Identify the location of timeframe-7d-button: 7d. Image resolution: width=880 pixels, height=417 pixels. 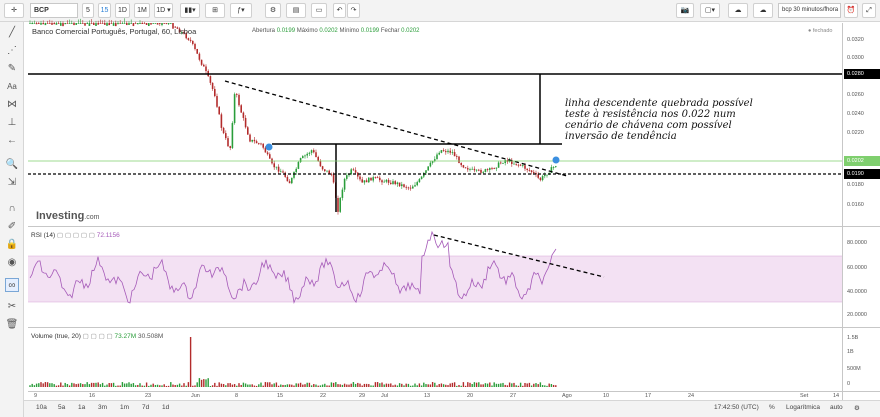
(145, 407).